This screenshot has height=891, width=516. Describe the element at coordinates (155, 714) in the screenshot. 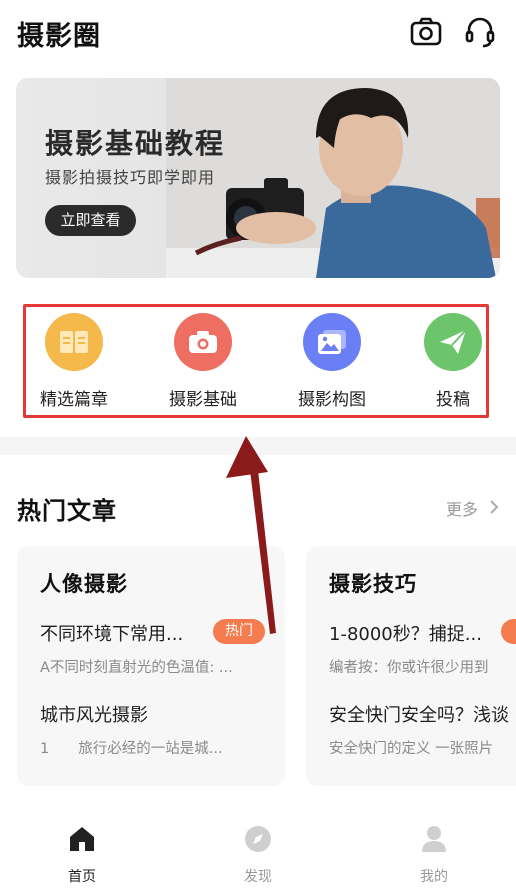

I see `article-title: 城市风光摄影` at that location.